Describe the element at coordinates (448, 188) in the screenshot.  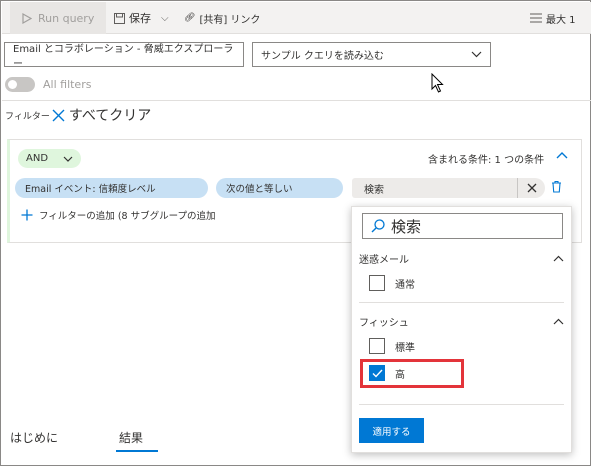
I see `filter-value-input: 検索` at that location.